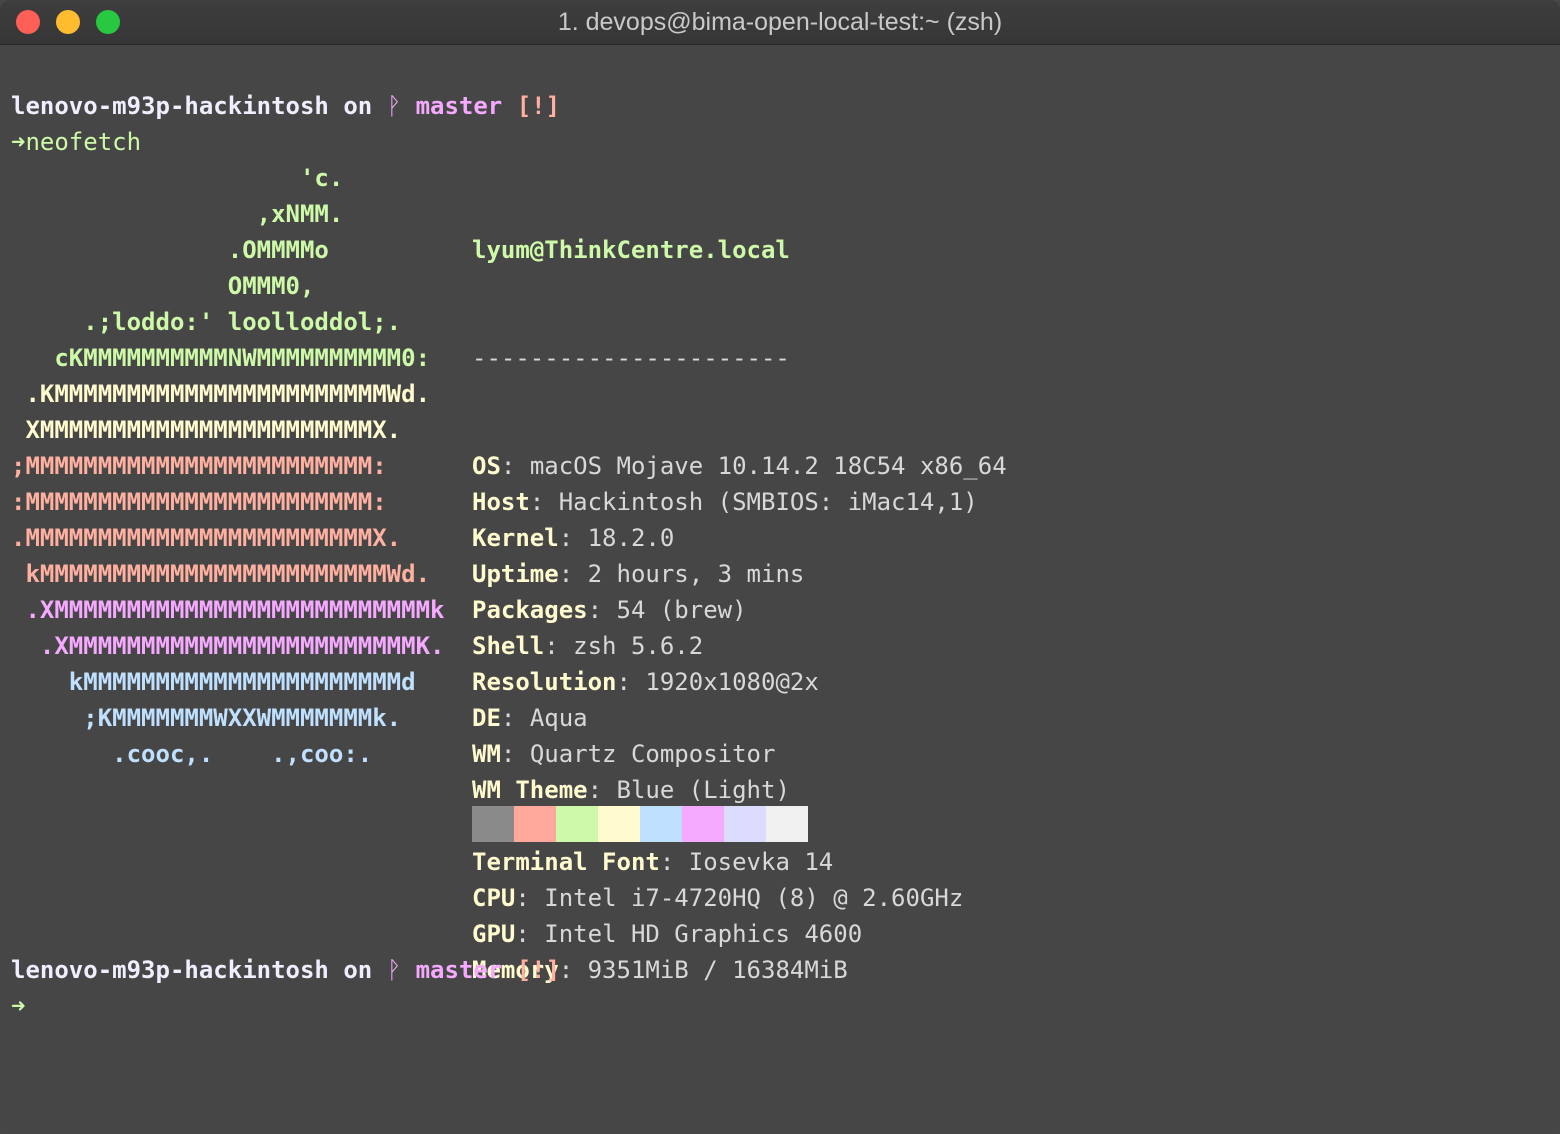 Image resolution: width=1560 pixels, height=1134 pixels. I want to click on info-key: Uptime, so click(515, 574).